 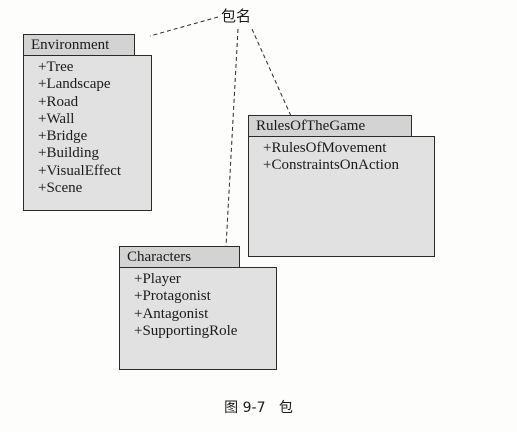 What do you see at coordinates (184, 26) in the screenshot?
I see `leader-line-environment` at bounding box center [184, 26].